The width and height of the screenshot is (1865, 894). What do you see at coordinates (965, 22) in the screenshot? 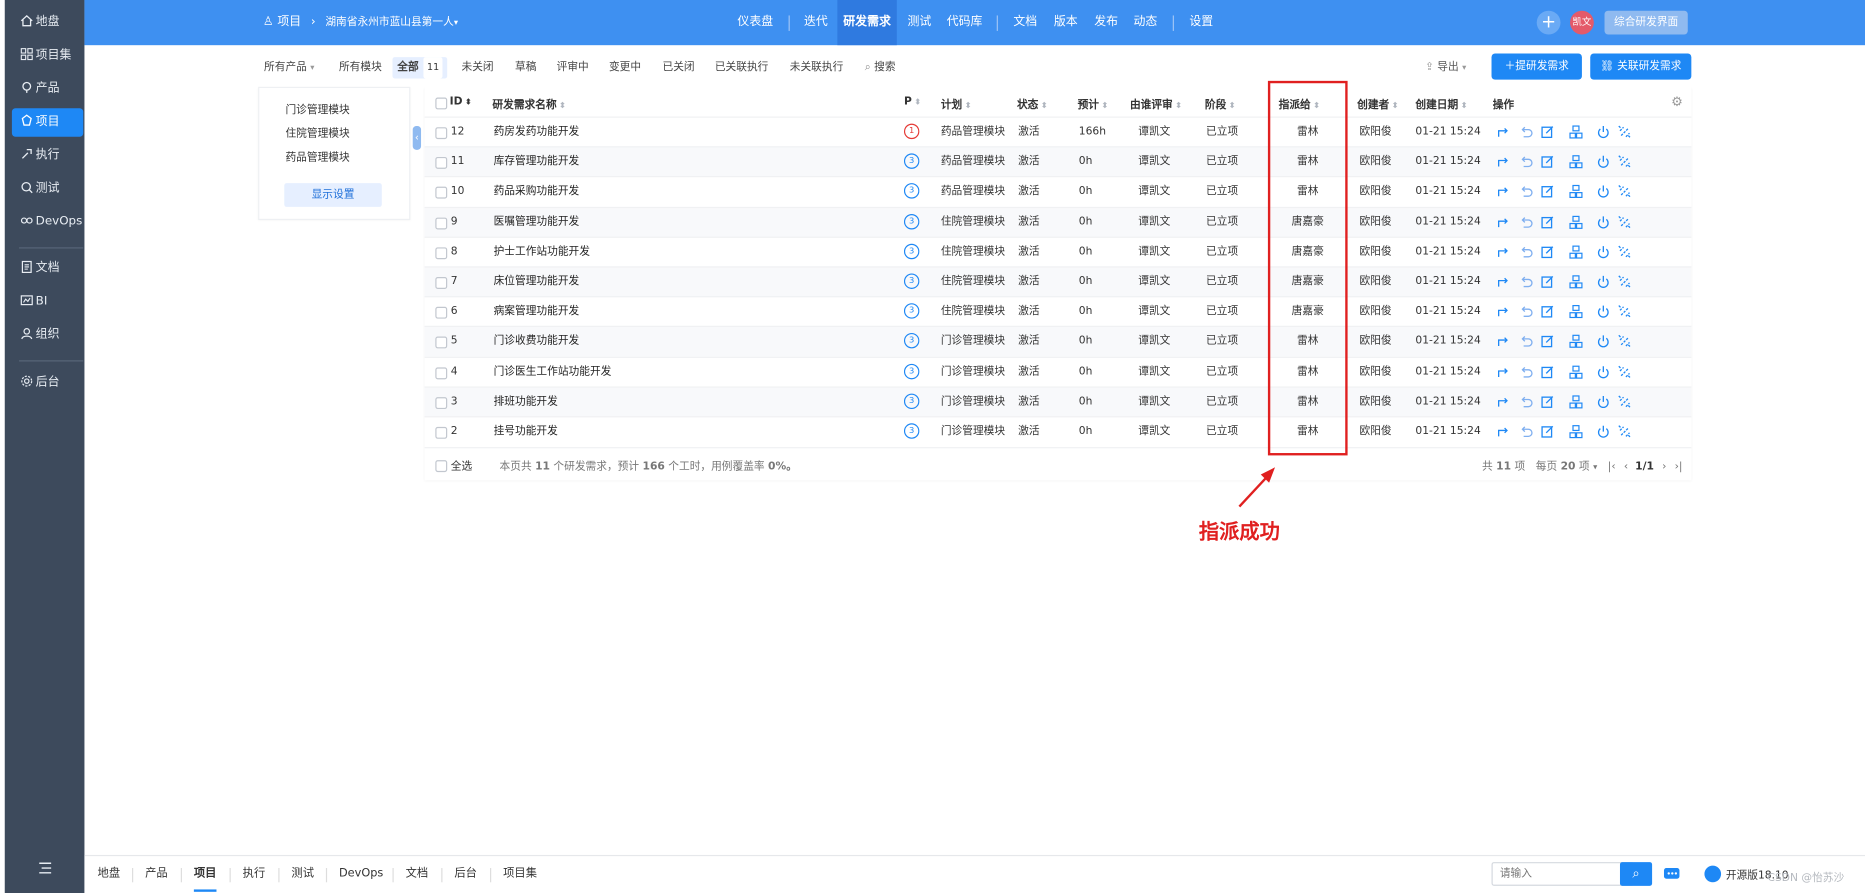
I see `nav-repo: 代码库` at bounding box center [965, 22].